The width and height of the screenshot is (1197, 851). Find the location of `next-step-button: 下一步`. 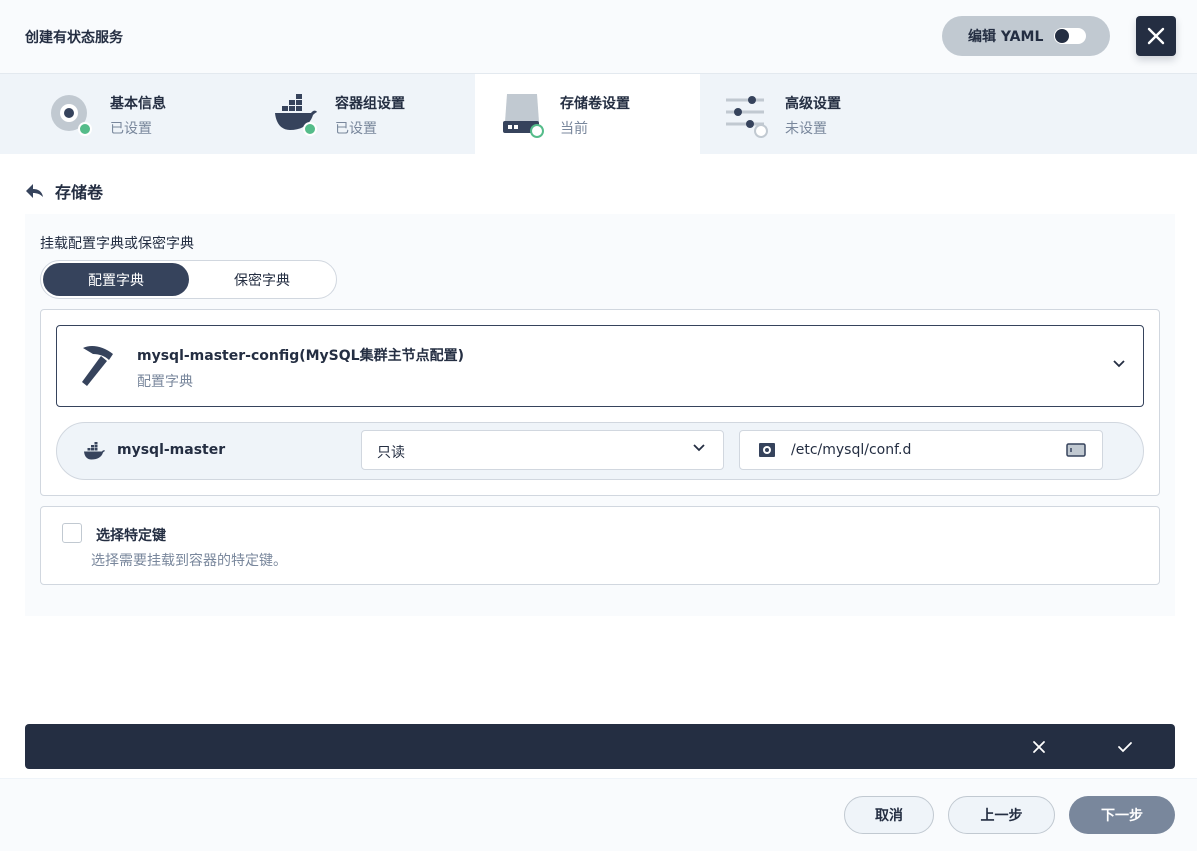

next-step-button: 下一步 is located at coordinates (1122, 815).